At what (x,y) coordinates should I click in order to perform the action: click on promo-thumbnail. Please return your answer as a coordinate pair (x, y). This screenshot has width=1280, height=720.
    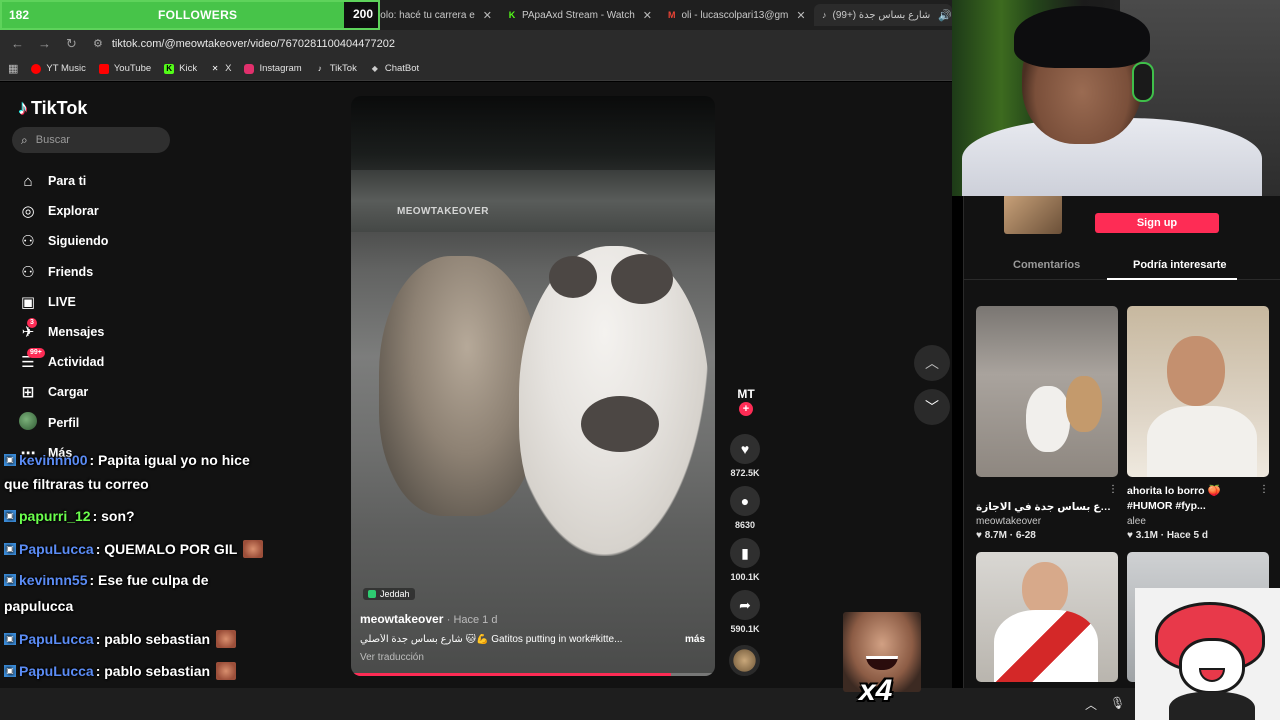
    Looking at the image, I should click on (1033, 214).